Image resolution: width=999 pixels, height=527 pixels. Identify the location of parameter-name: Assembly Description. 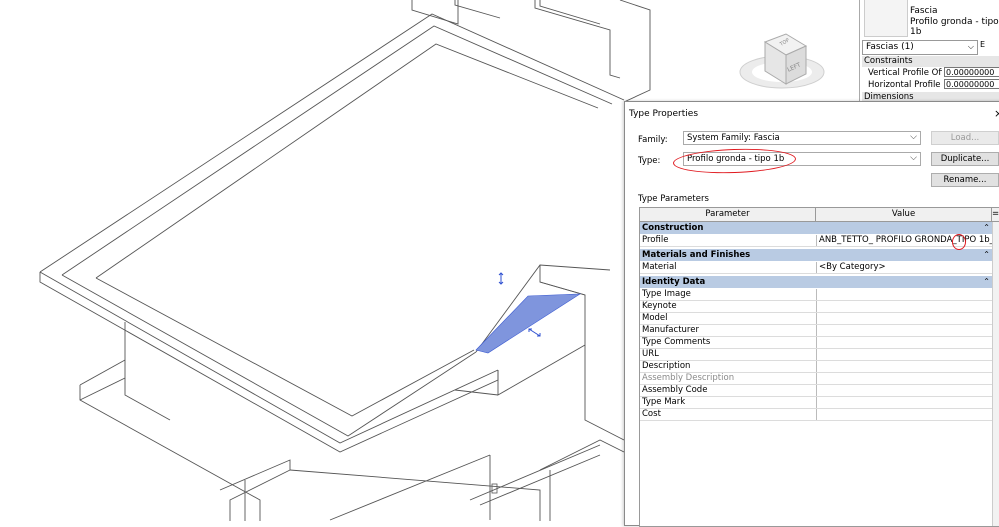
(688, 378).